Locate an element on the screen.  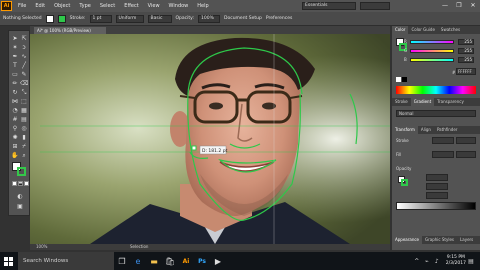
preferences-button: Preferences is located at coordinates (279, 18).